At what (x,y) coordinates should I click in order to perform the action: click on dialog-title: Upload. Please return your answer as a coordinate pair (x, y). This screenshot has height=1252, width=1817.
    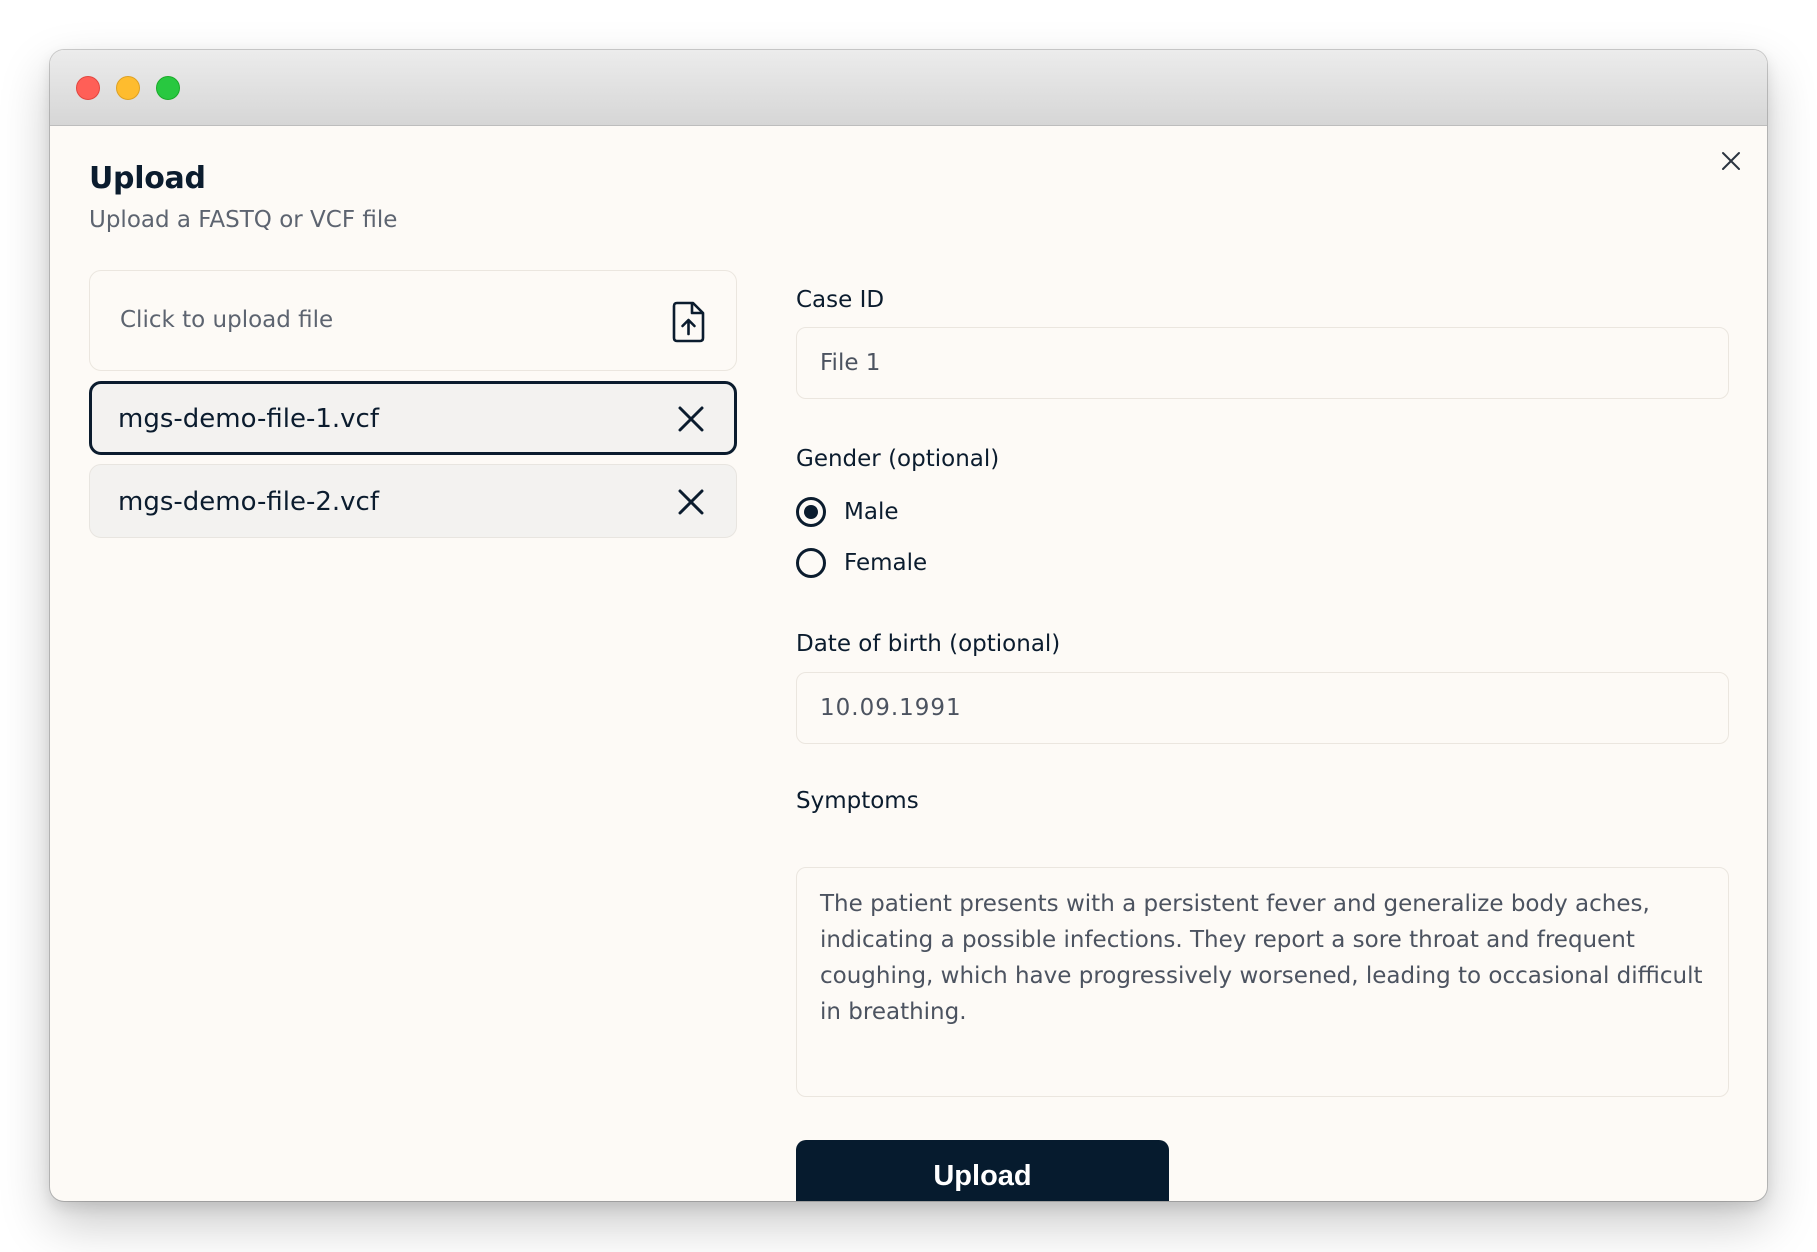
    Looking at the image, I should click on (147, 178).